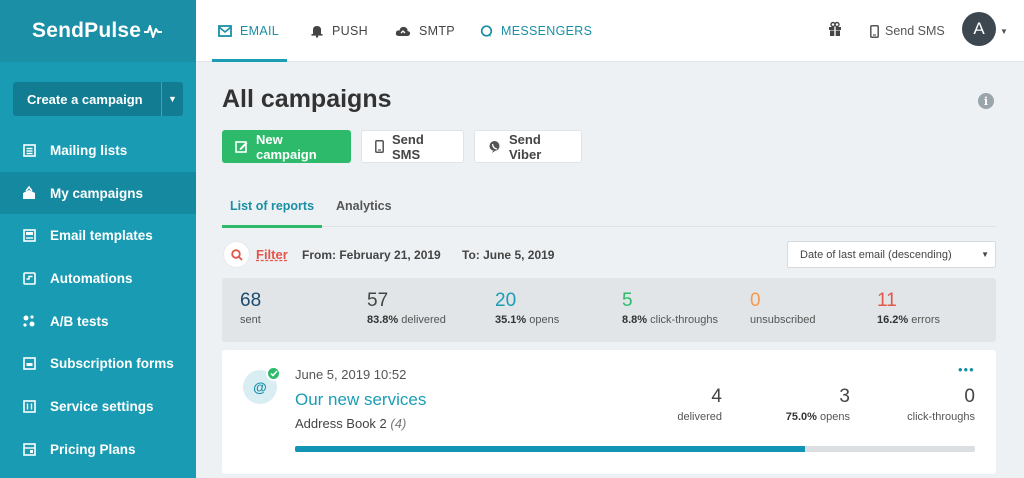 The width and height of the screenshot is (1024, 478). What do you see at coordinates (494, 146) in the screenshot?
I see `viber-icon` at bounding box center [494, 146].